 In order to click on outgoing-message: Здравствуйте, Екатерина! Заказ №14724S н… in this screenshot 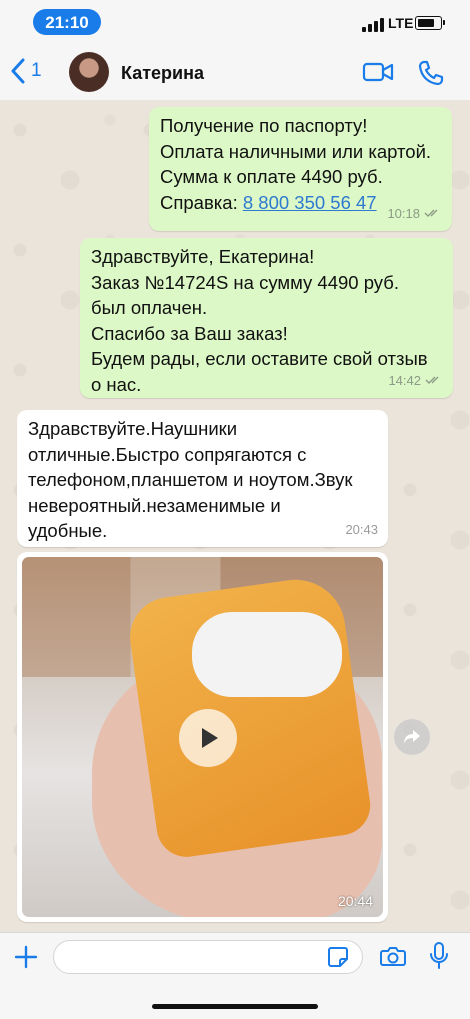, I will do `click(266, 318)`.